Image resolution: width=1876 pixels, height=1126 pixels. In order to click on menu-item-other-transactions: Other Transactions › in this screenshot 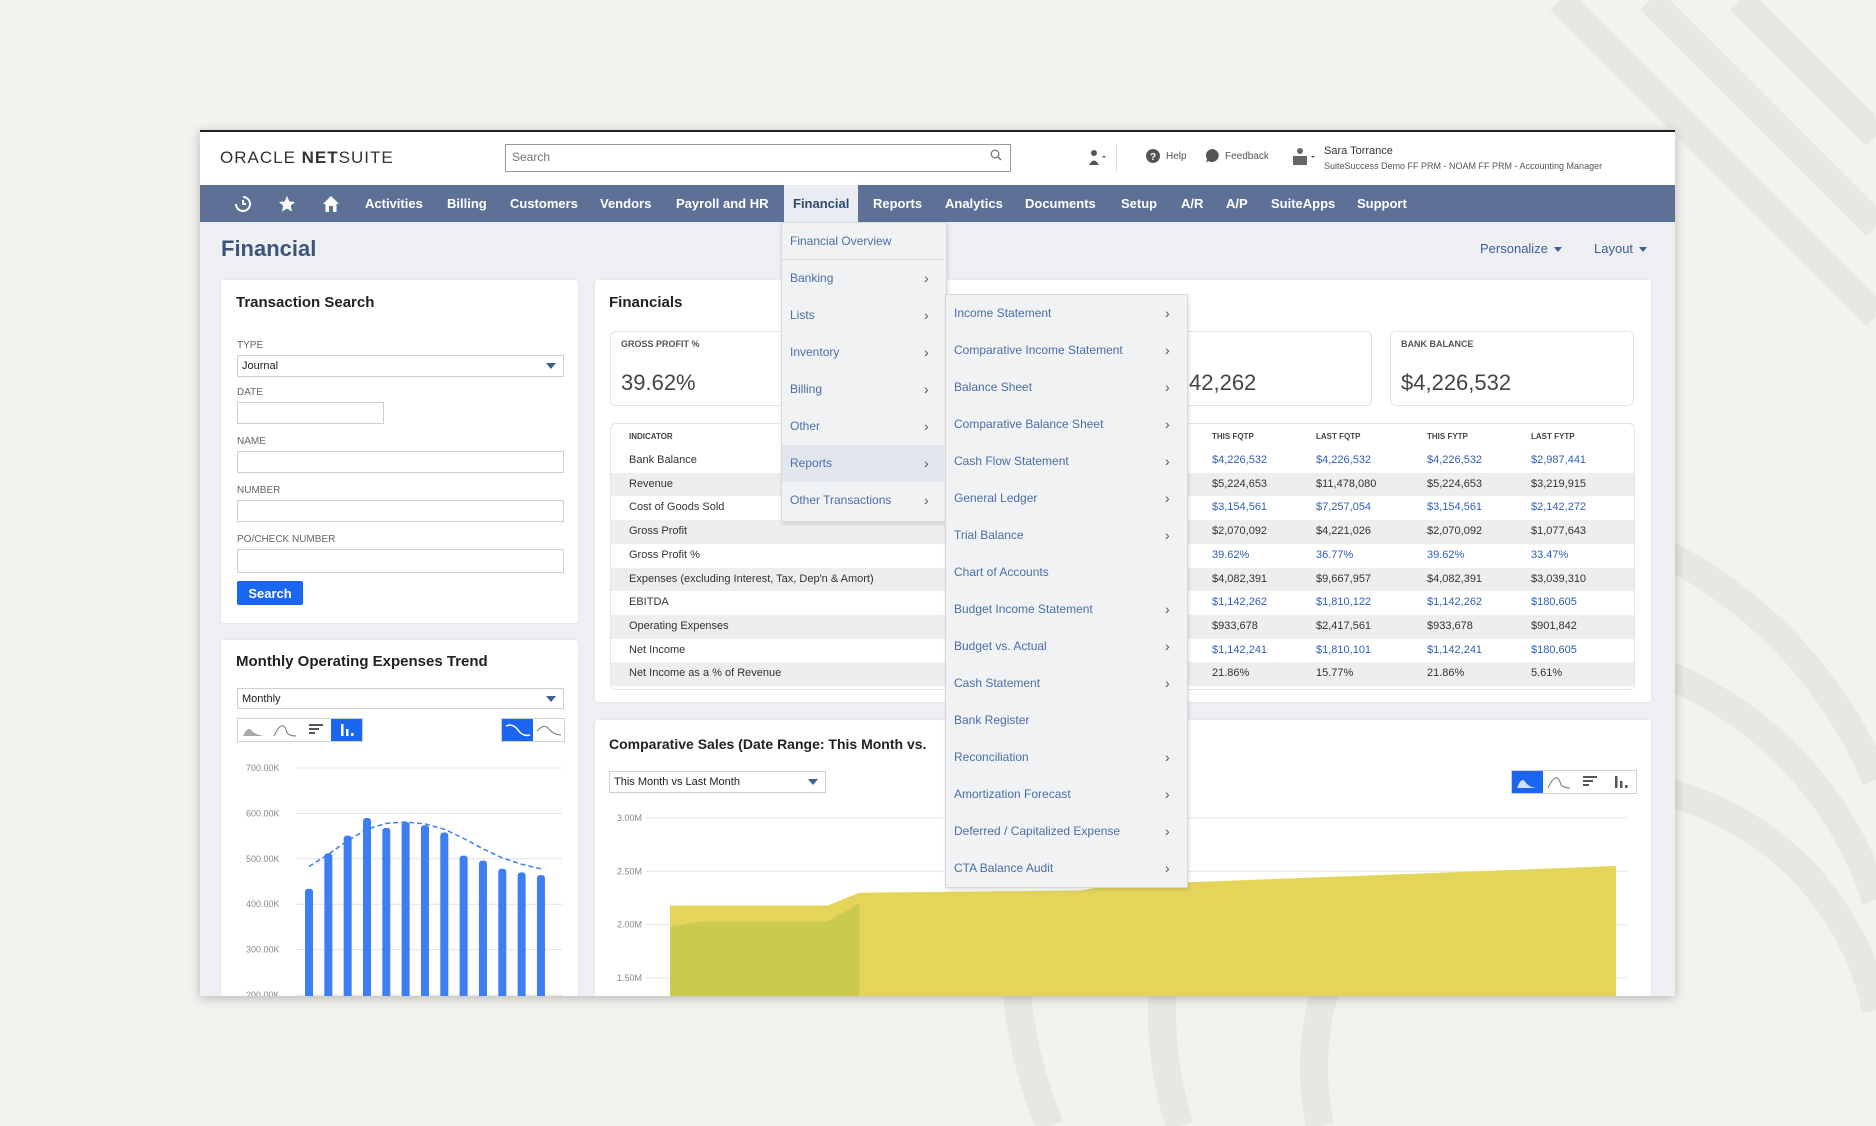, I will do `click(863, 500)`.